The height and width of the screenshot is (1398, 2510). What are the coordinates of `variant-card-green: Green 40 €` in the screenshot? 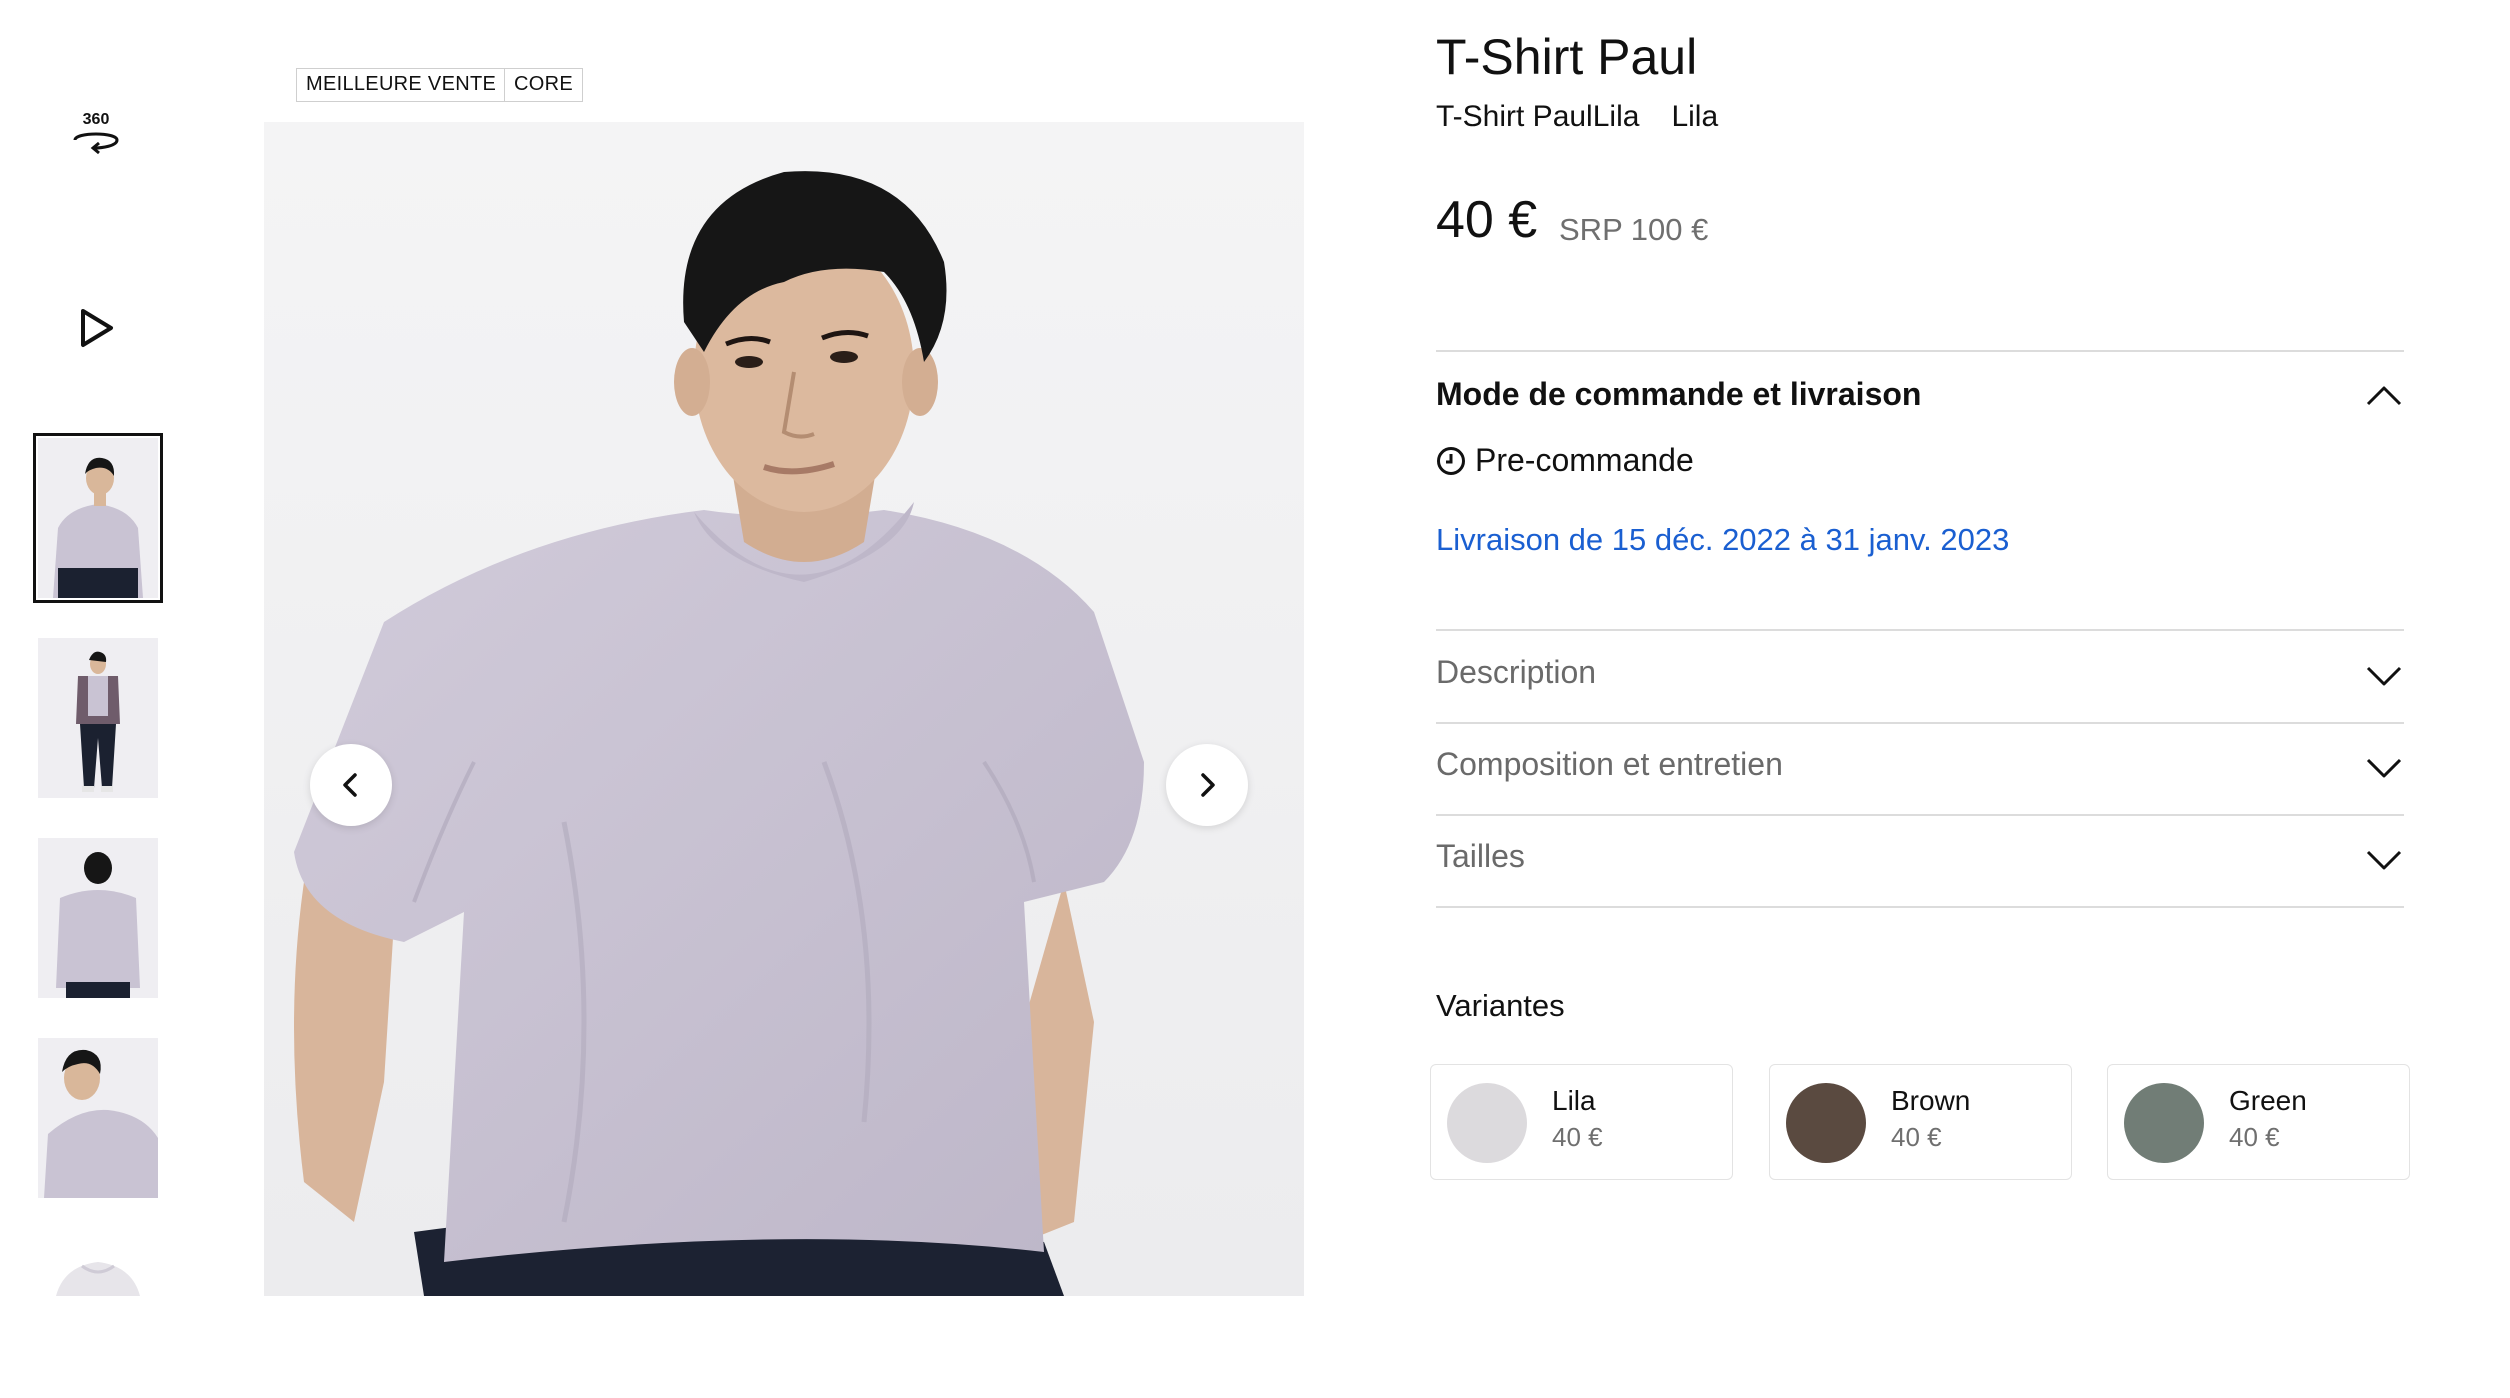 It's located at (2258, 1122).